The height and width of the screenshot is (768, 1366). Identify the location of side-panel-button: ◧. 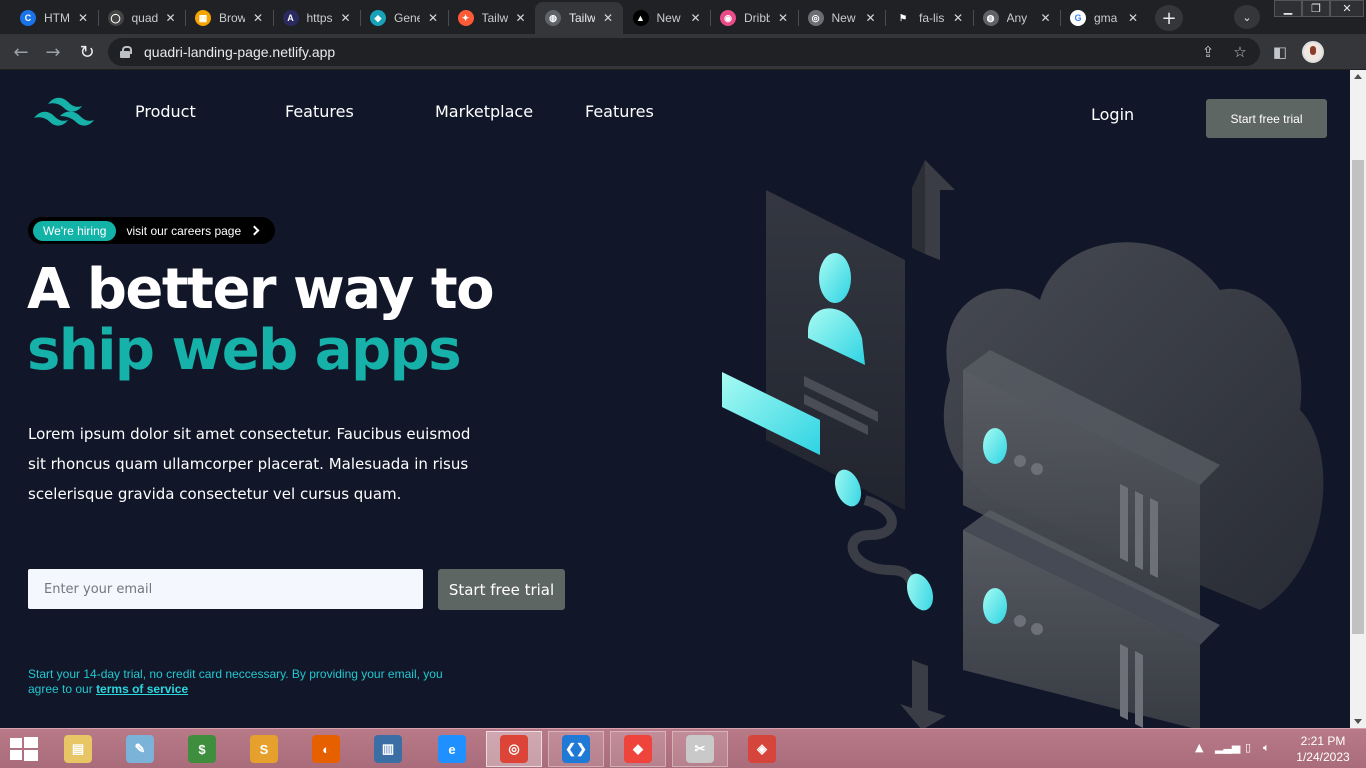
(1280, 52).